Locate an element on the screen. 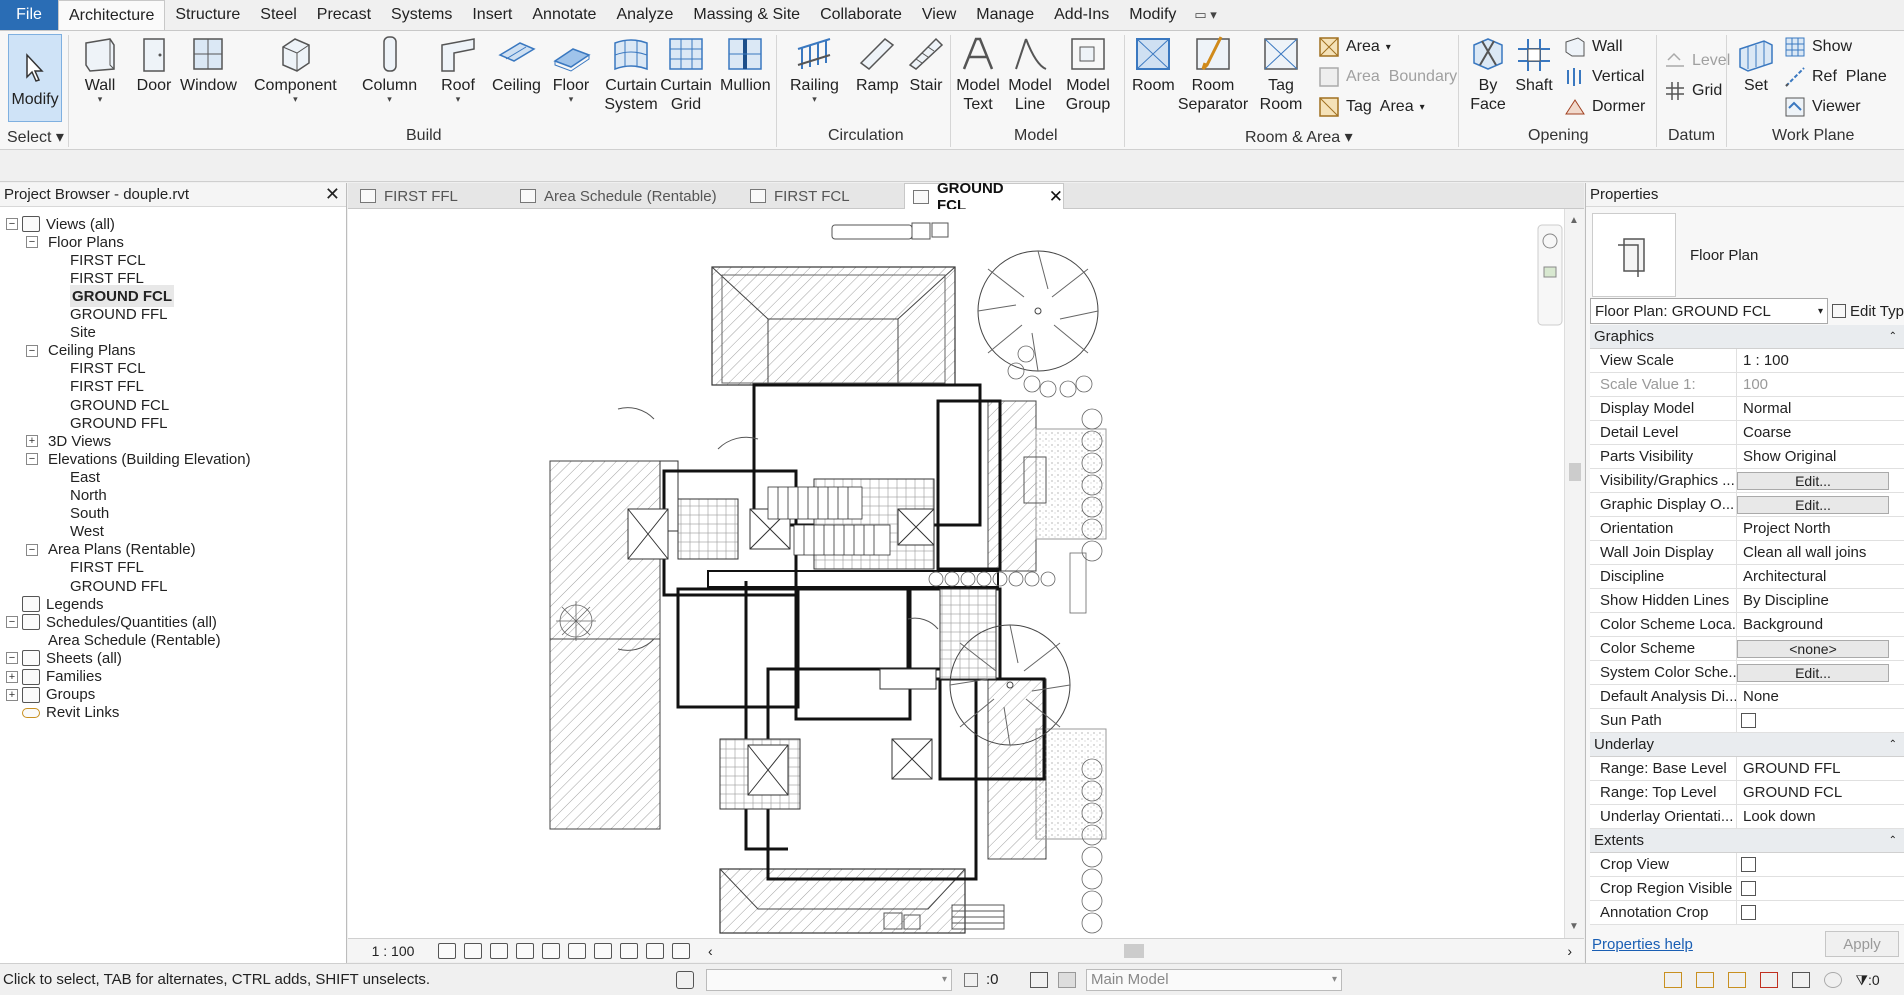 The width and height of the screenshot is (1904, 995). scroll-right-icon: › is located at coordinates (1569, 951).